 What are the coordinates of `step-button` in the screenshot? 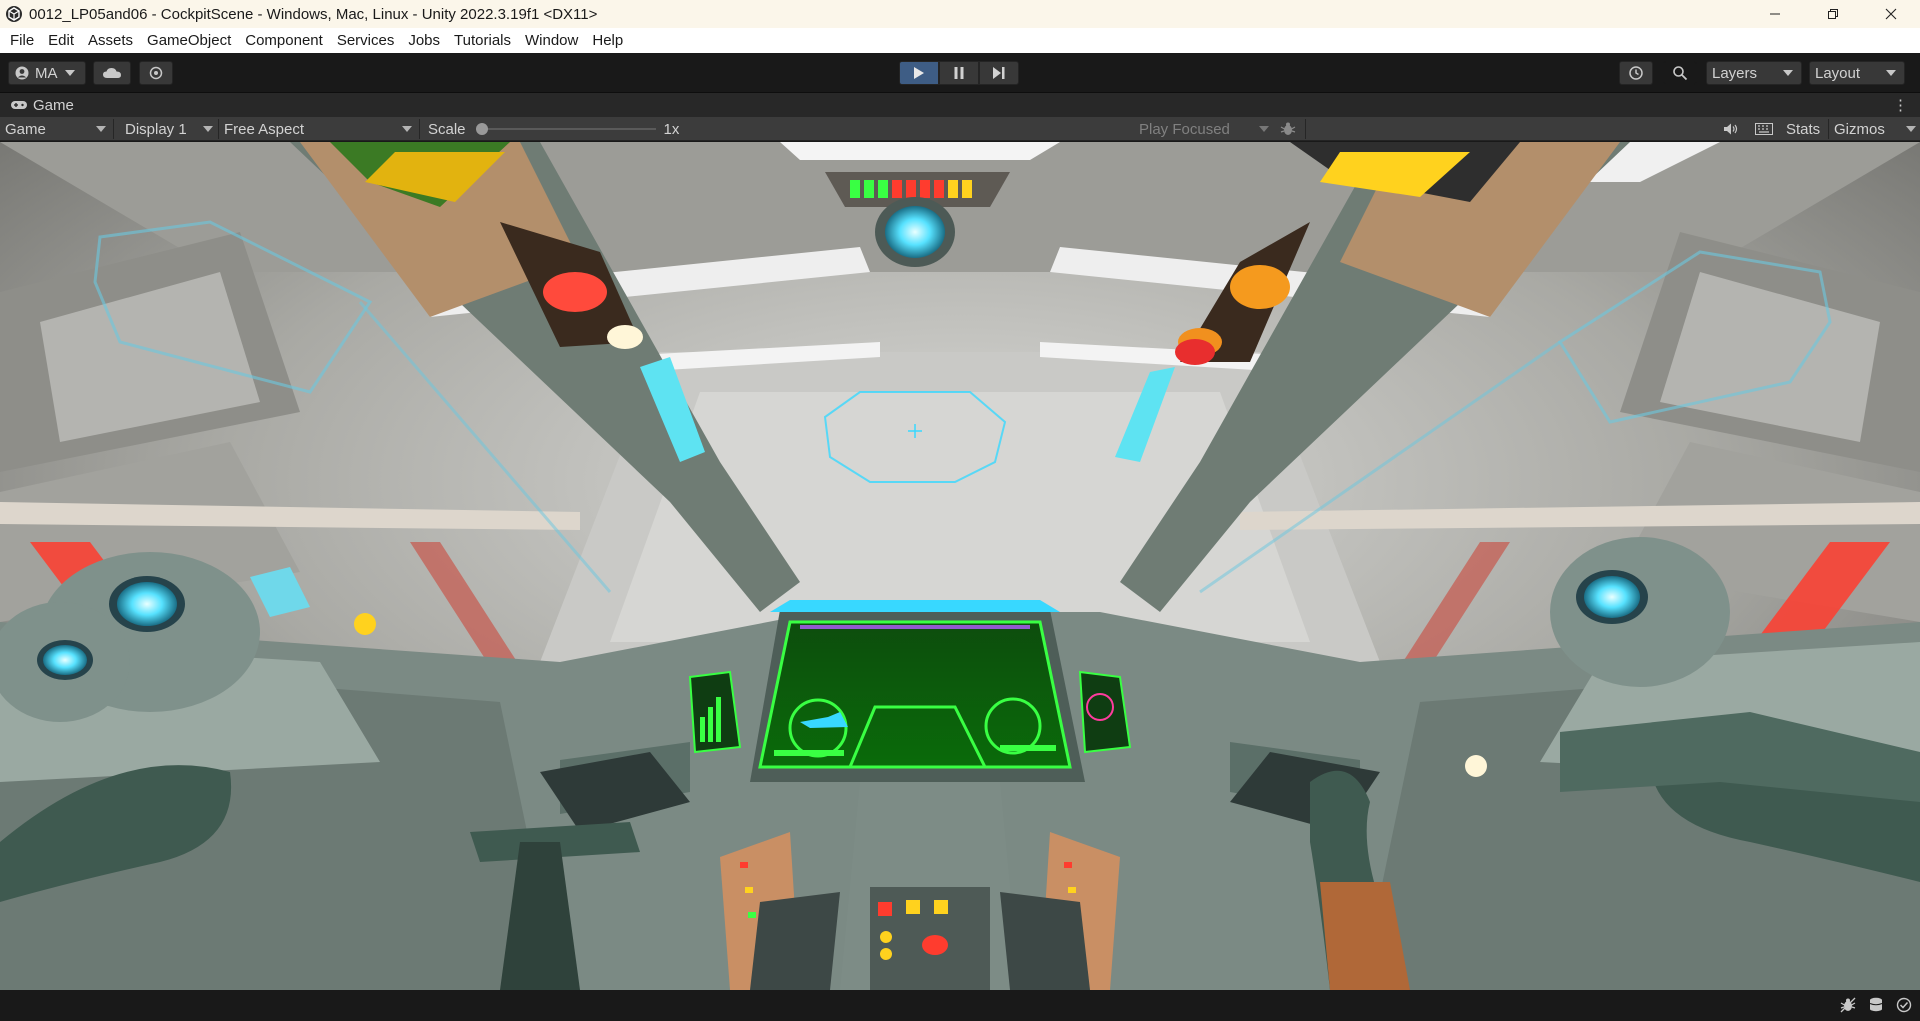 It's located at (999, 73).